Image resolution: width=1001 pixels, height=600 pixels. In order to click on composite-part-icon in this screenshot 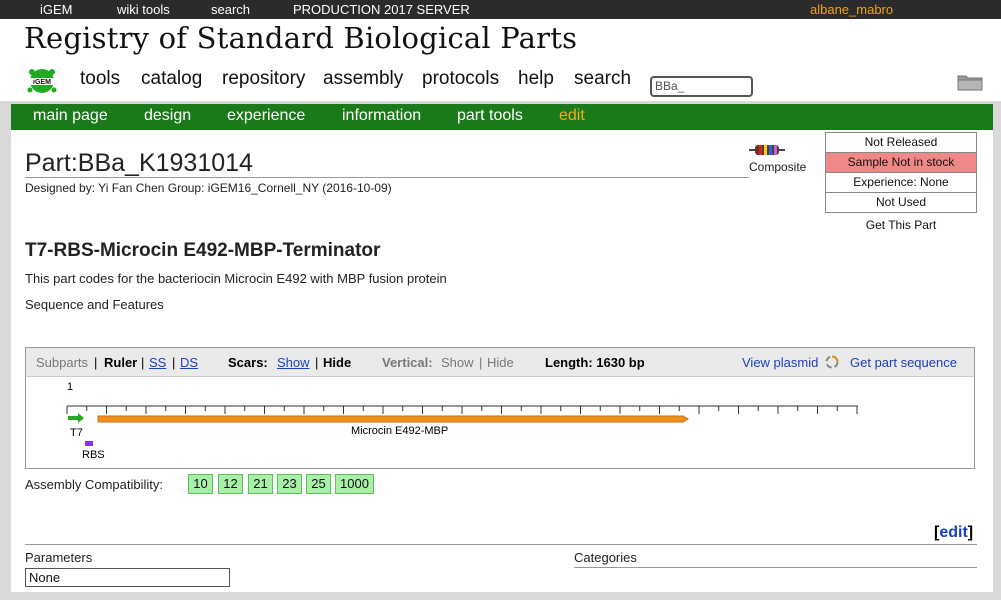, I will do `click(767, 150)`.